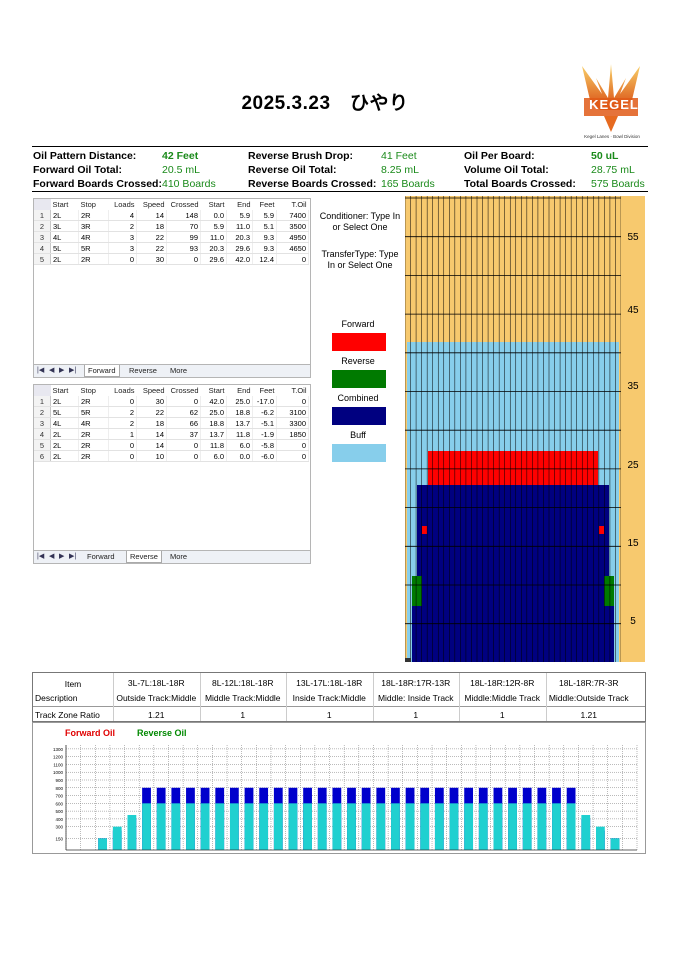 The width and height of the screenshot is (680, 962). What do you see at coordinates (239, 204) in the screenshot?
I see `column-header: End` at bounding box center [239, 204].